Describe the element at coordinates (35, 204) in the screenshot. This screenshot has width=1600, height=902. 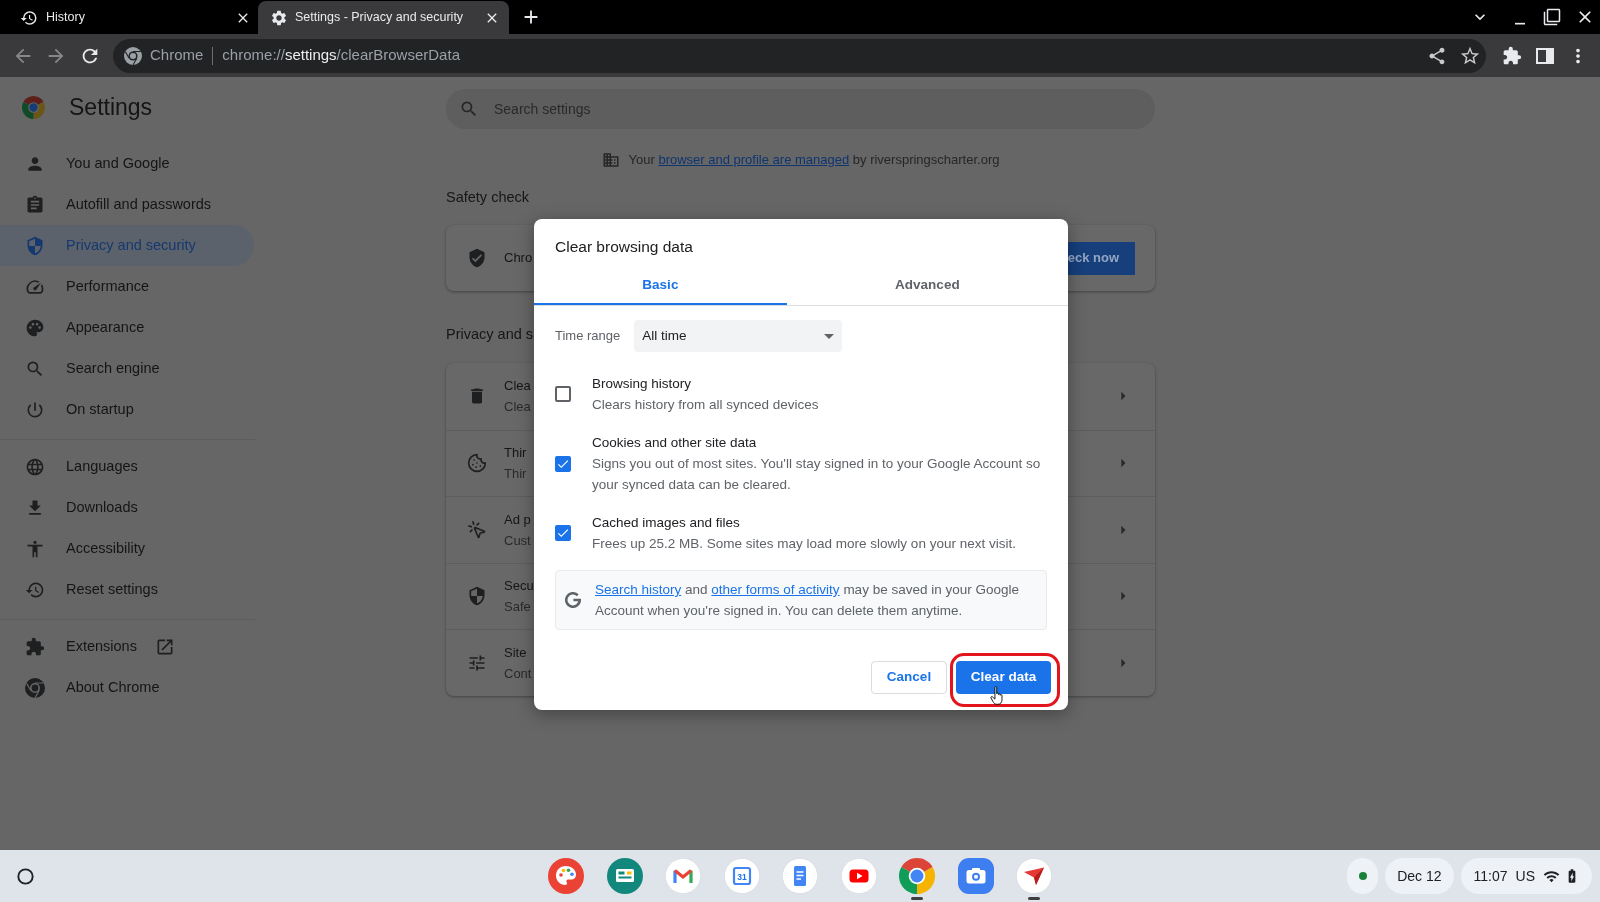
I see `clipboard-icon` at that location.